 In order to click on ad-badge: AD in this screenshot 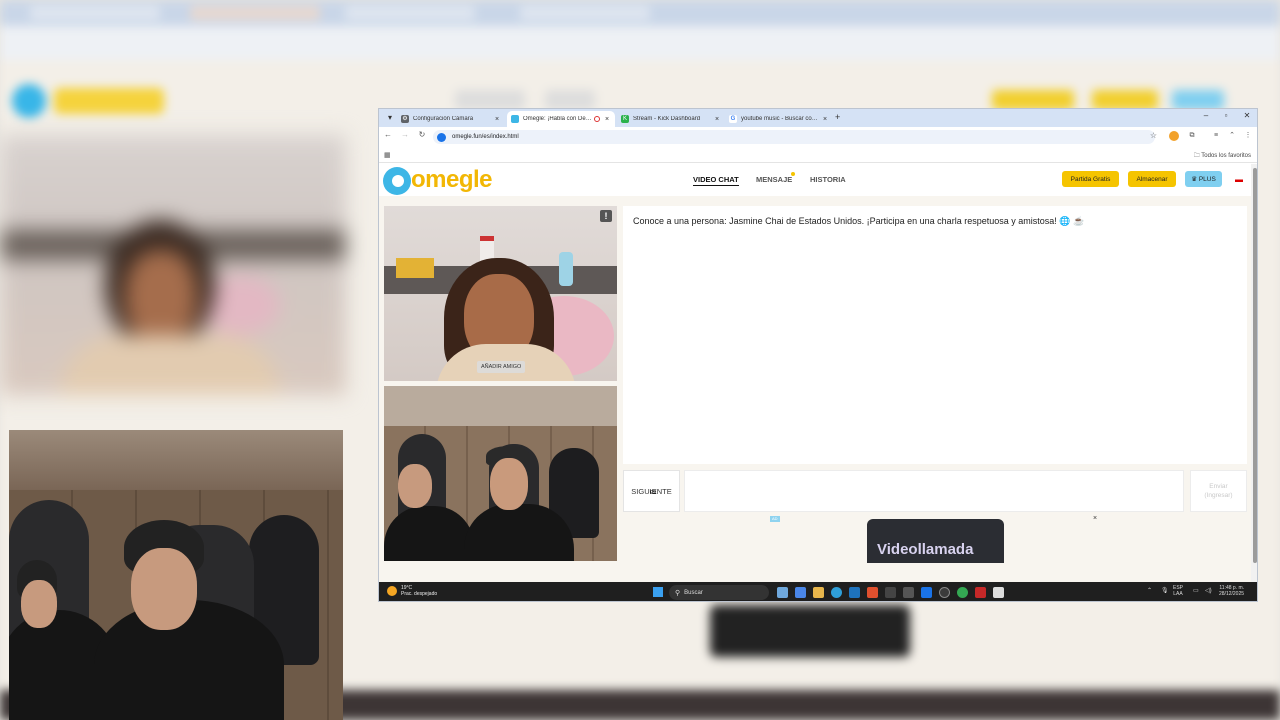, I will do `click(775, 519)`.